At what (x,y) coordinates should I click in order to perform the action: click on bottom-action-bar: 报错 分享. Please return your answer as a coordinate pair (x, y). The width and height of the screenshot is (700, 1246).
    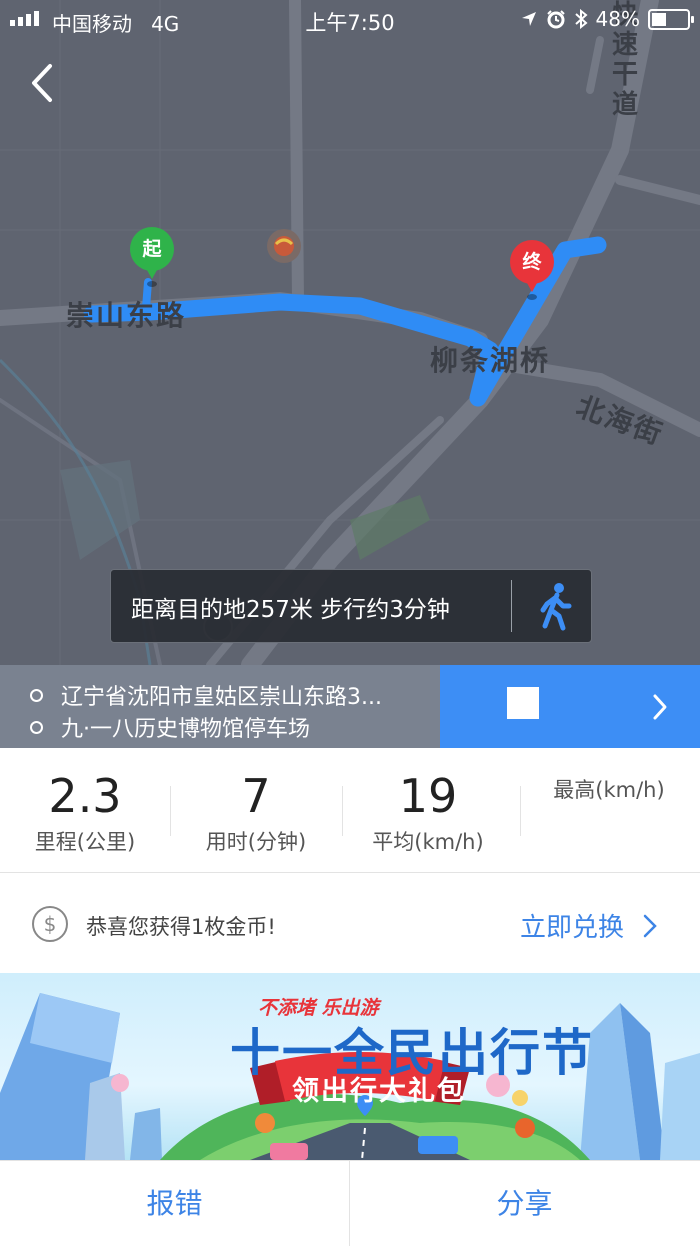
    Looking at the image, I should click on (350, 1203).